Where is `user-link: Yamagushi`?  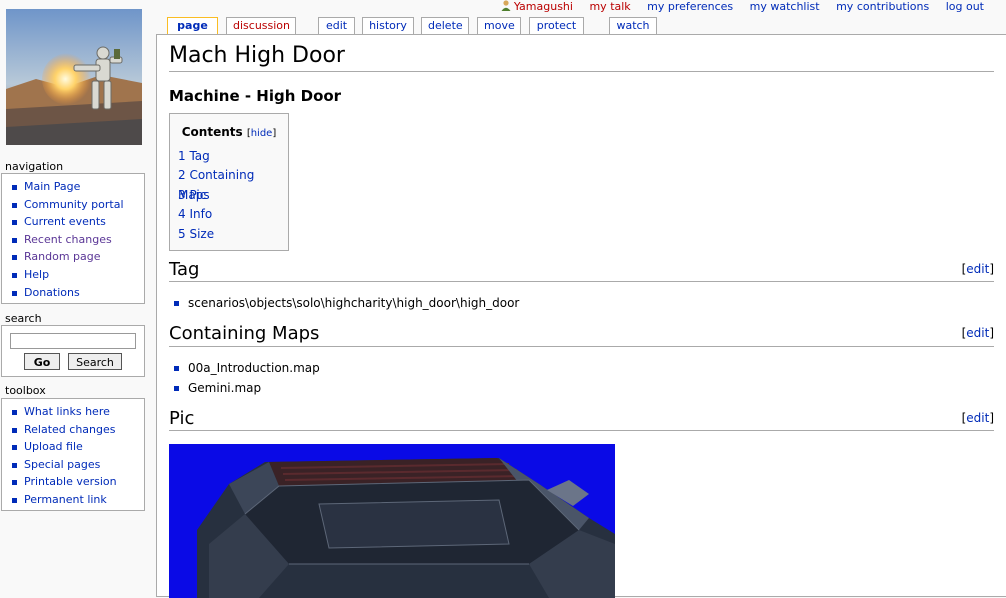
user-link: Yamagushi is located at coordinates (539, 6).